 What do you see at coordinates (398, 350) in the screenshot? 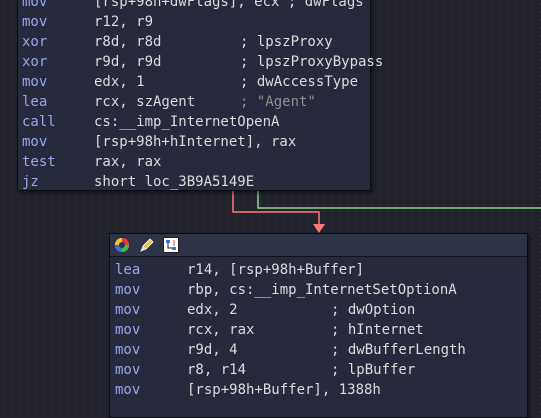
I see `instruction-comment: ; dwBufferLength` at bounding box center [398, 350].